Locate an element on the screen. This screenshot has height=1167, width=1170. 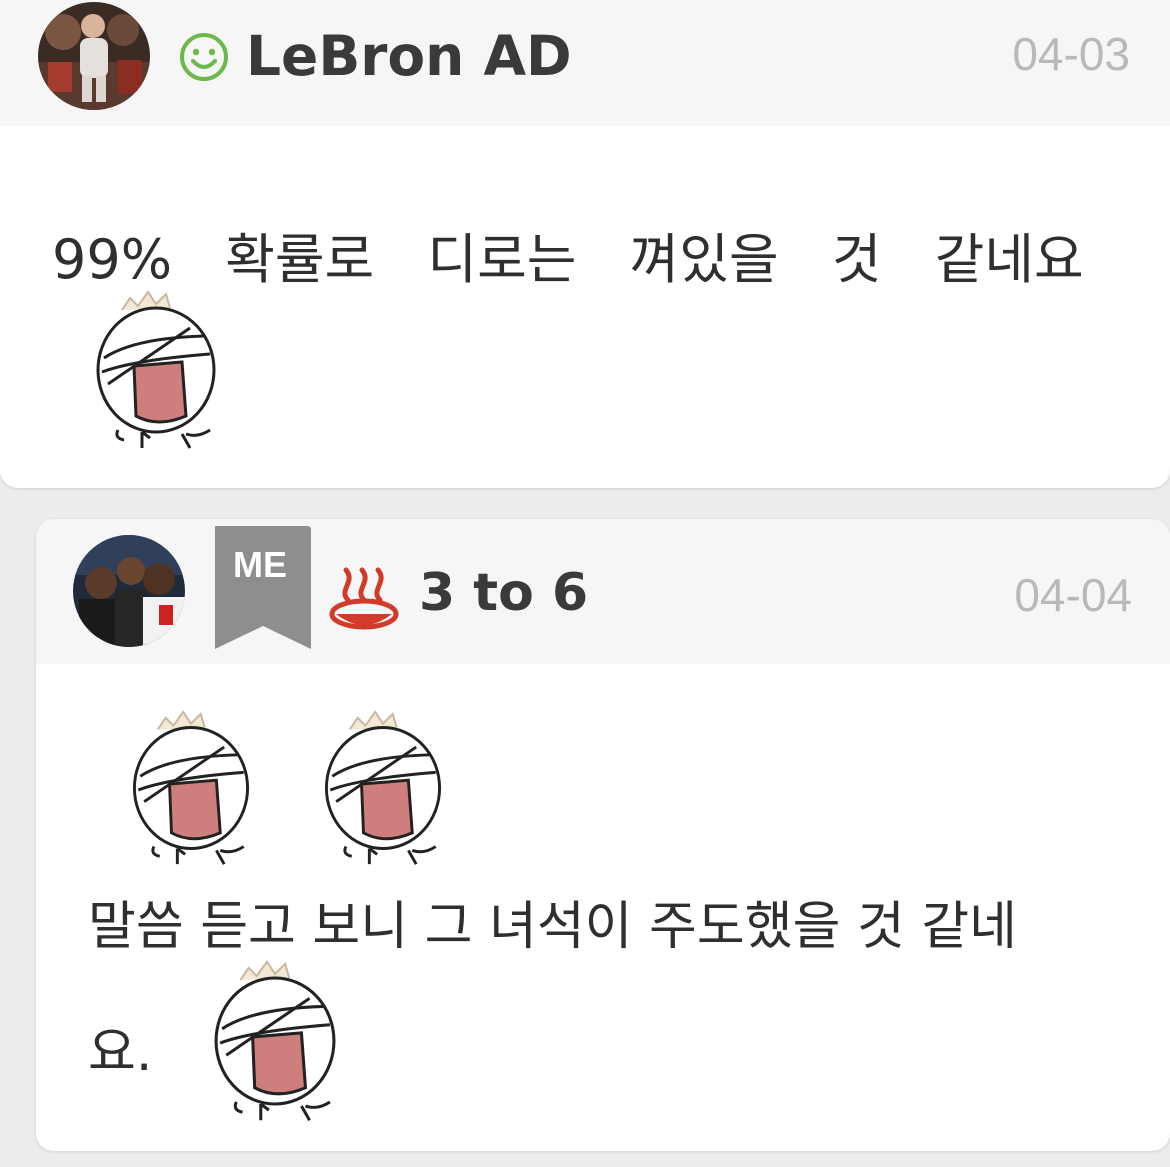
comment-header: ME 3 to 6 04-04 is located at coordinates (603, 591).